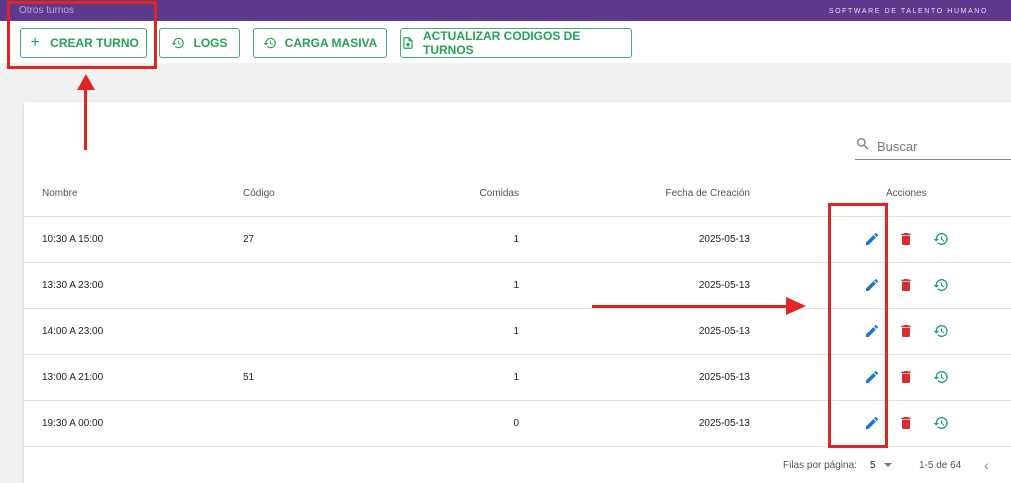 The width and height of the screenshot is (1011, 483). What do you see at coordinates (259, 193) in the screenshot?
I see `column-header-codigo: Código` at bounding box center [259, 193].